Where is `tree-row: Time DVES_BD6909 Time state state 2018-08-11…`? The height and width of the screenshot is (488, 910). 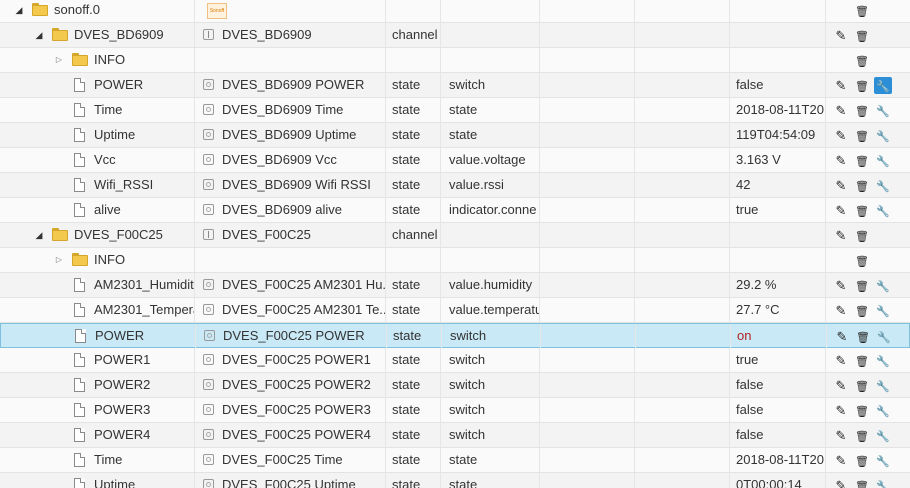 tree-row: Time DVES_BD6909 Time state state 2018-08-11… is located at coordinates (455, 110).